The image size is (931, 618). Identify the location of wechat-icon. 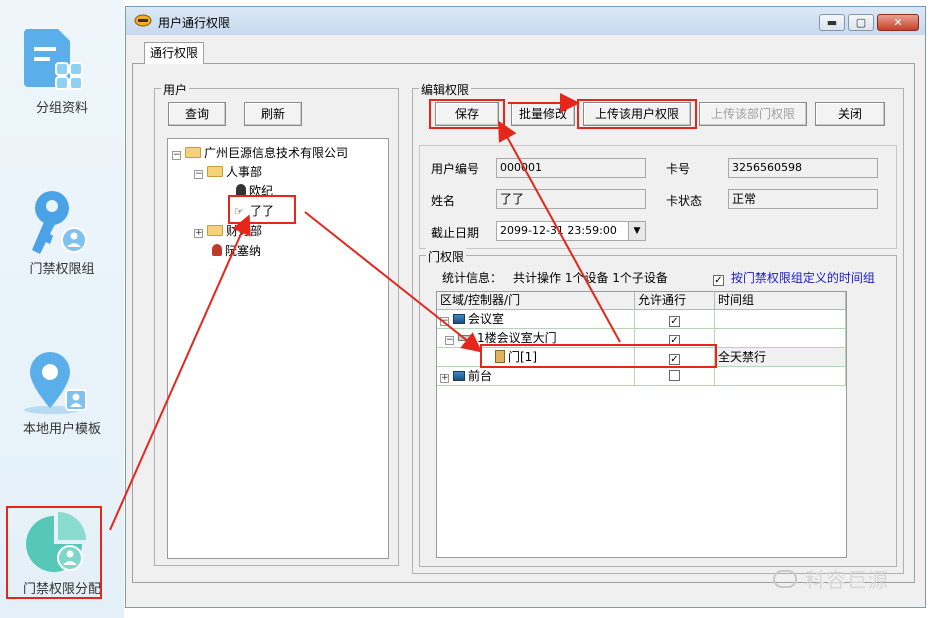
(785, 578).